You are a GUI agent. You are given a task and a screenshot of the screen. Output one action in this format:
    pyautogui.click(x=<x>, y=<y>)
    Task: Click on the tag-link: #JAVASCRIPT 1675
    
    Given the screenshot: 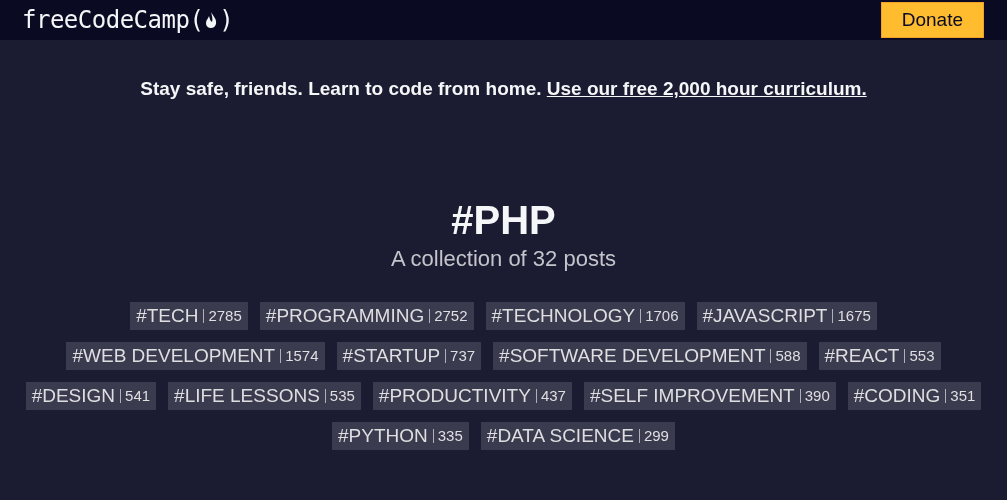 What is the action you would take?
    pyautogui.click(x=786, y=316)
    